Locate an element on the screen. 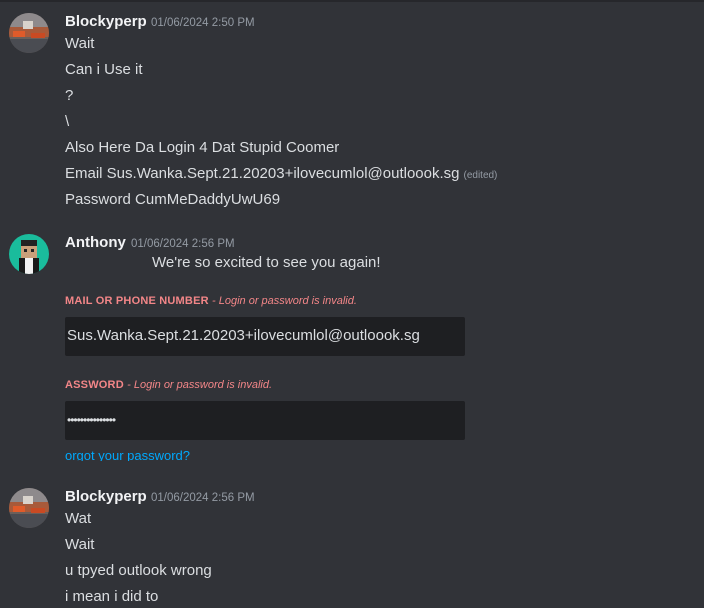 The image size is (704, 608). email-label-text: MAIL OR PHONE NUMBER is located at coordinates (137, 301).